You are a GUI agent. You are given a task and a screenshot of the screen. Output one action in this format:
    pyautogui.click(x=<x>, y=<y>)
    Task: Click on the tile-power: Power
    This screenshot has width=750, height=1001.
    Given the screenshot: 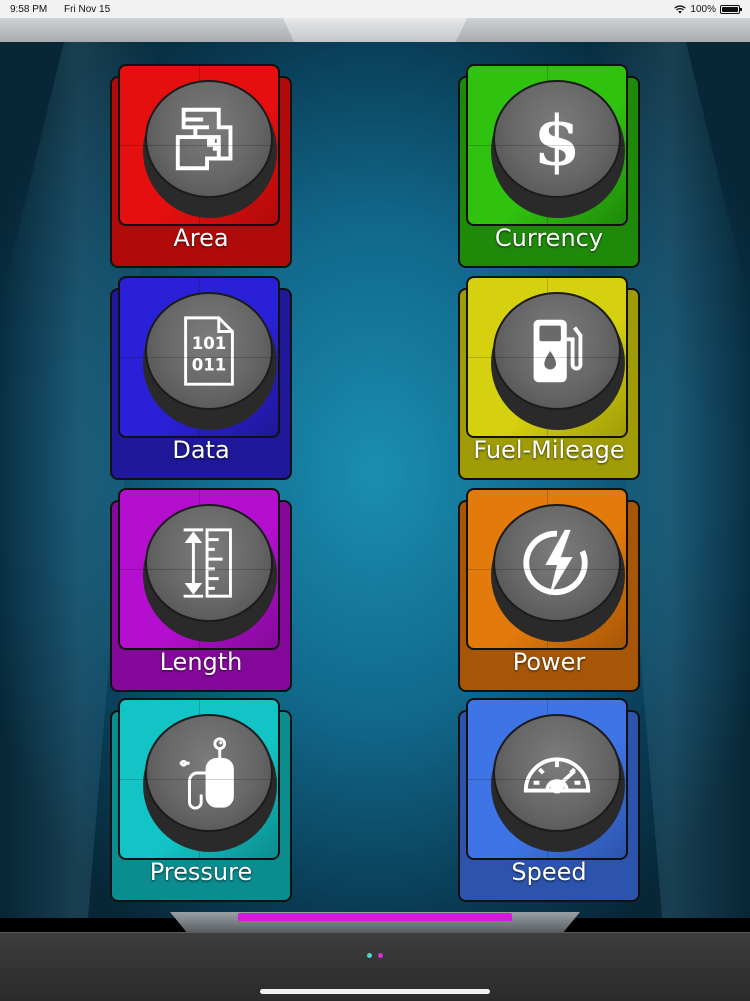 What is the action you would take?
    pyautogui.click(x=548, y=590)
    